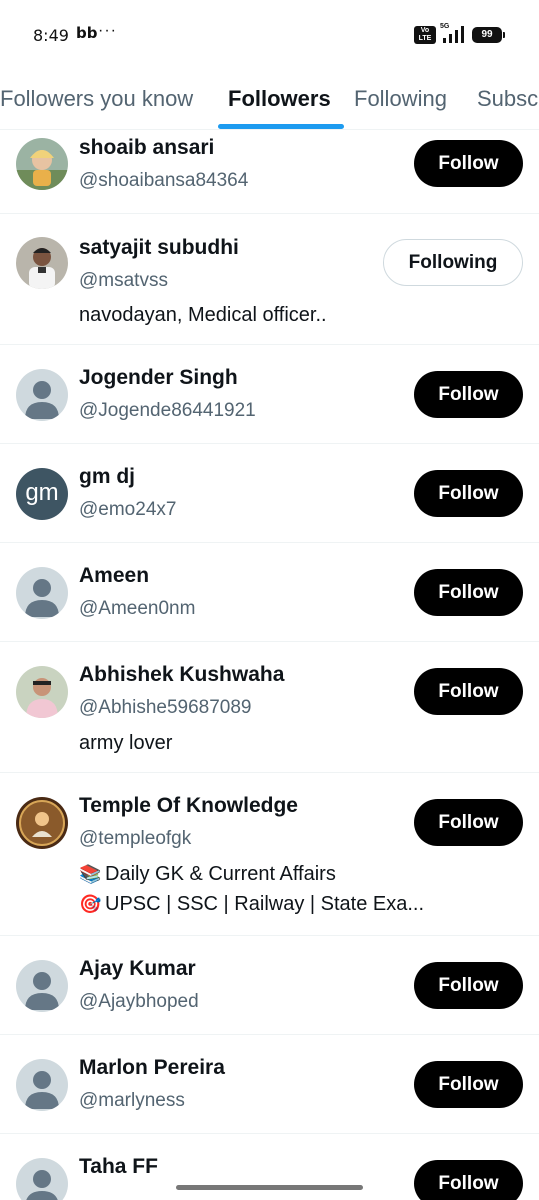  Describe the element at coordinates (453, 262) in the screenshot. I see `following-button: Following` at that location.